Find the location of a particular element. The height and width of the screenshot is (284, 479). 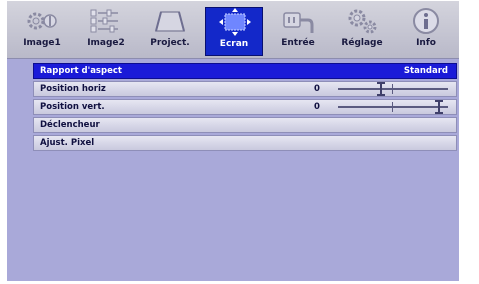

gears-icon is located at coordinates (362, 21).